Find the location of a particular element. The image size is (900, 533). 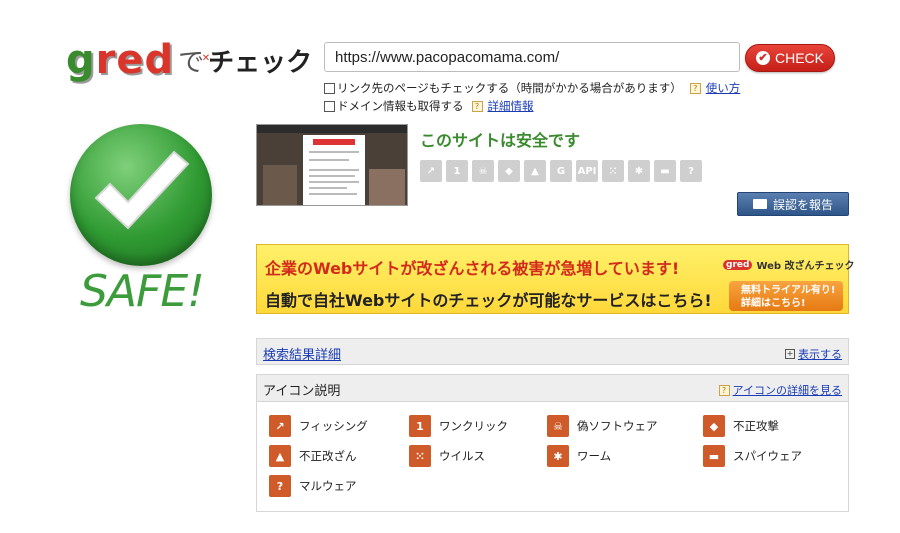

legend-label: 不正攻撃 is located at coordinates (756, 426).